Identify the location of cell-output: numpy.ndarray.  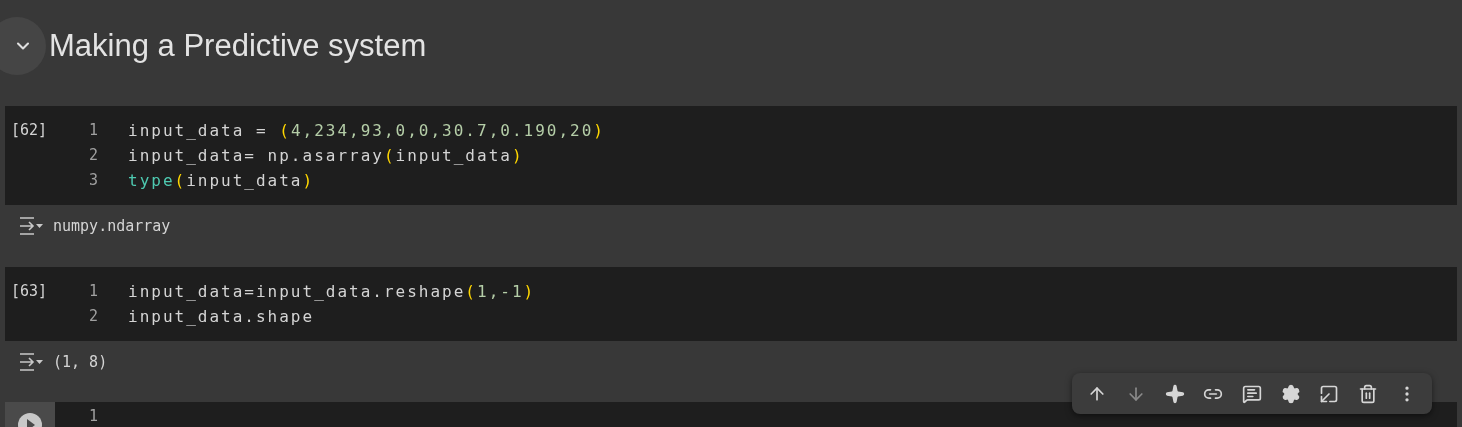
(112, 226).